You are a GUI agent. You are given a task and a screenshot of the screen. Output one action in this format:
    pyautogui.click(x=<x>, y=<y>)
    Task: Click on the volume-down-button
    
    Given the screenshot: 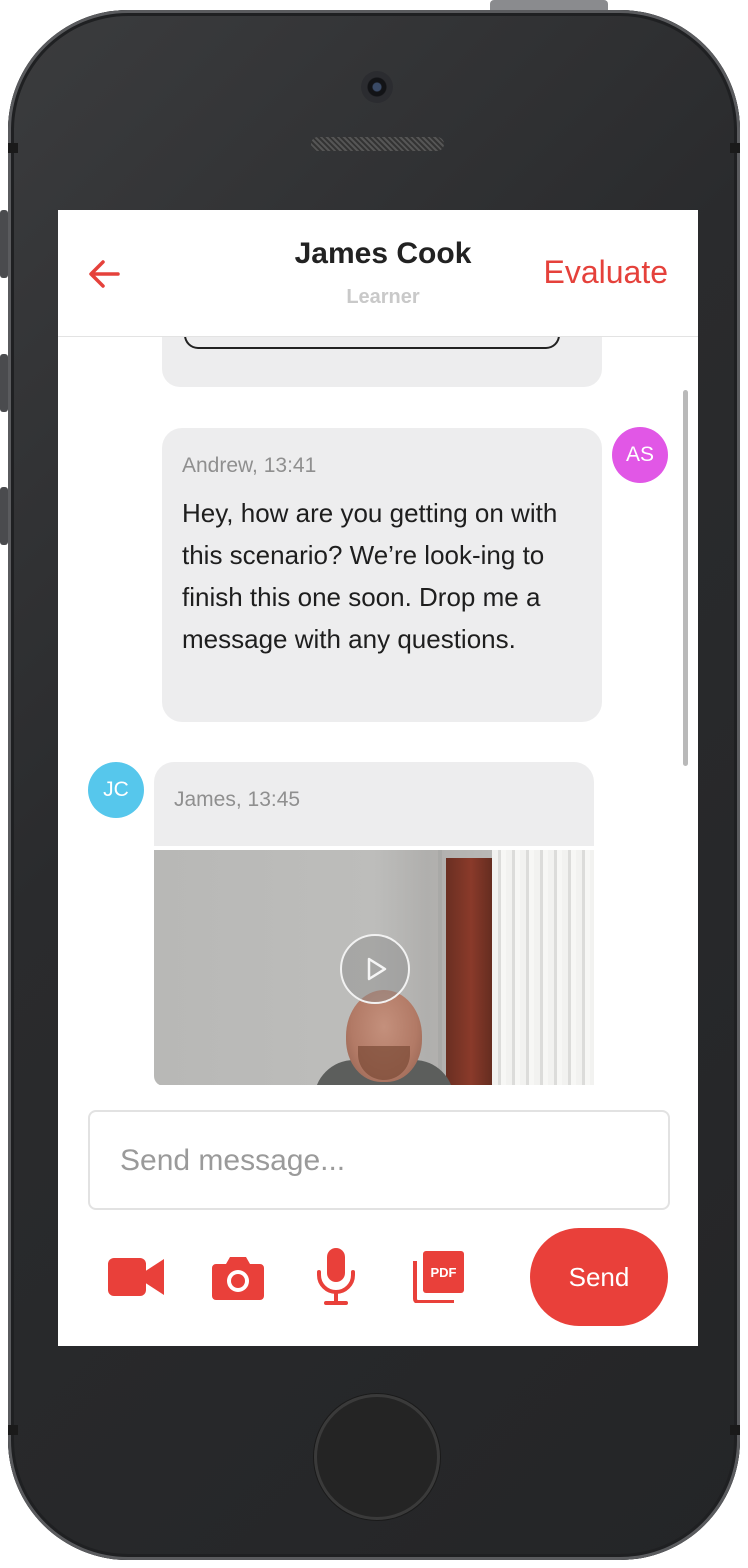 What is the action you would take?
    pyautogui.click(x=4, y=516)
    